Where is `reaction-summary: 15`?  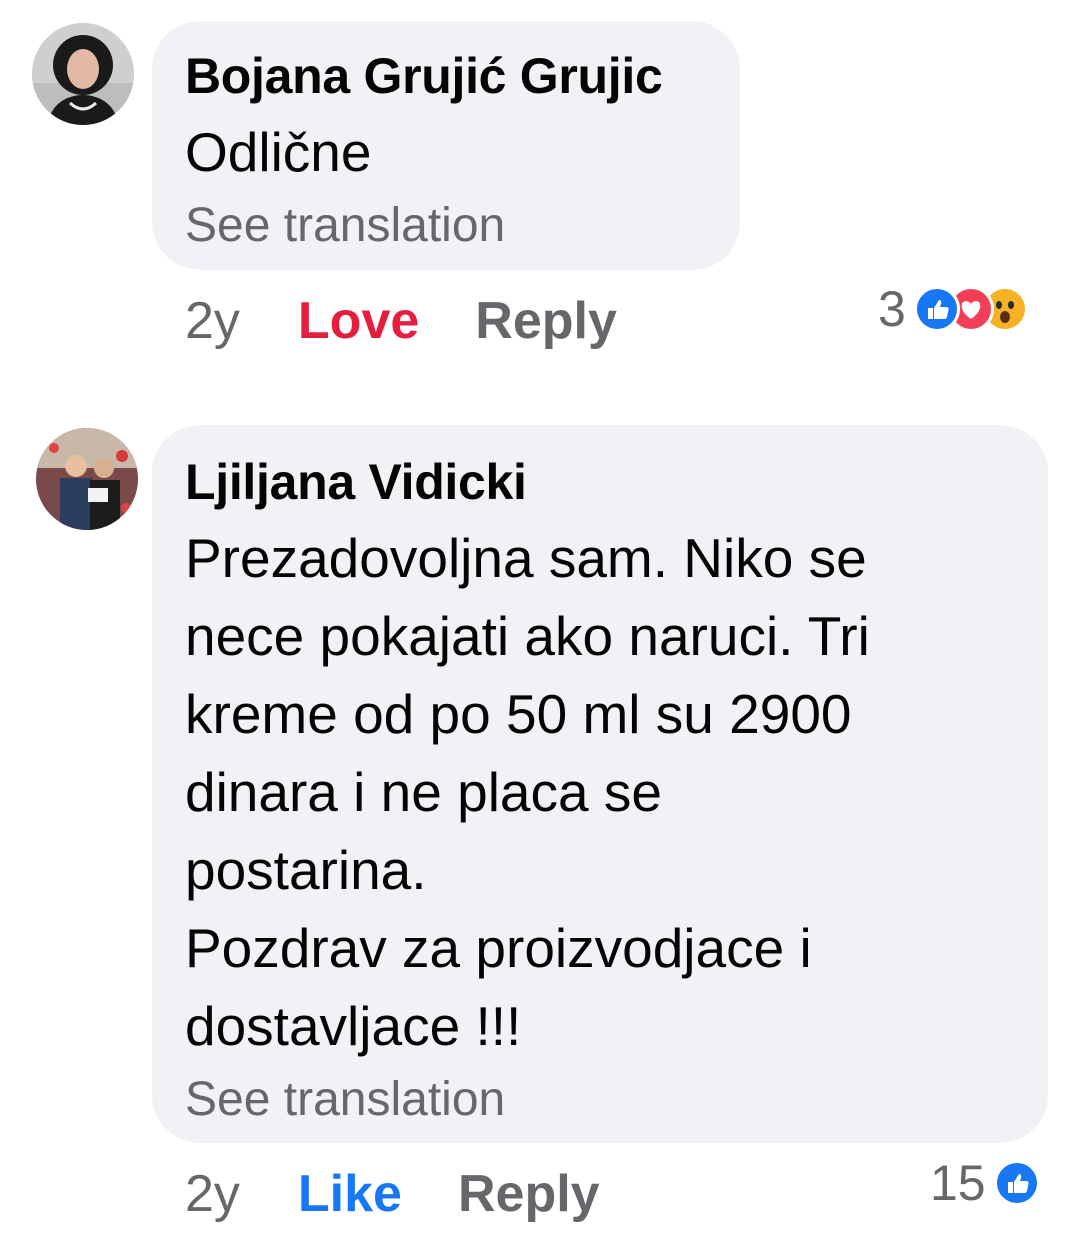
reaction-summary: 15 is located at coordinates (985, 1183).